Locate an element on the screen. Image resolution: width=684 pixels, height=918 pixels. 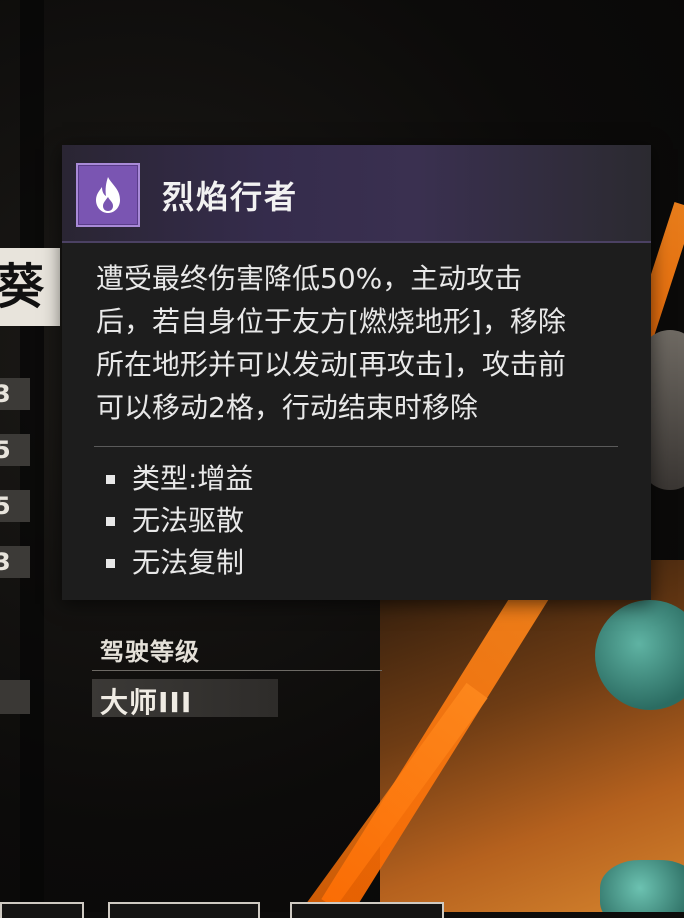
tag-item: 无法复制 is located at coordinates (179, 563).